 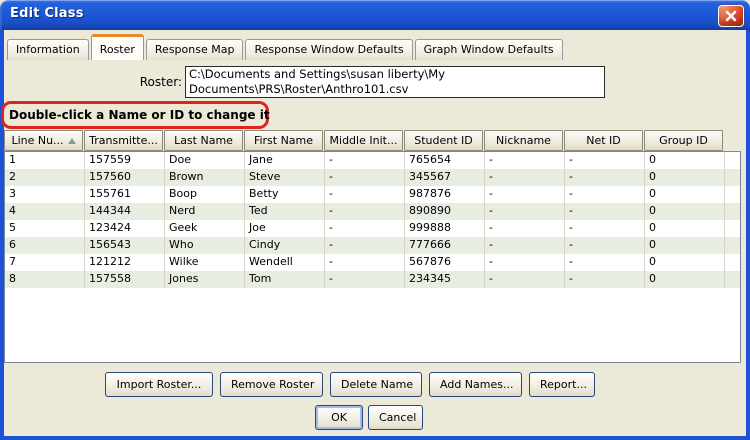 I want to click on table-cell: 157559, so click(x=125, y=160).